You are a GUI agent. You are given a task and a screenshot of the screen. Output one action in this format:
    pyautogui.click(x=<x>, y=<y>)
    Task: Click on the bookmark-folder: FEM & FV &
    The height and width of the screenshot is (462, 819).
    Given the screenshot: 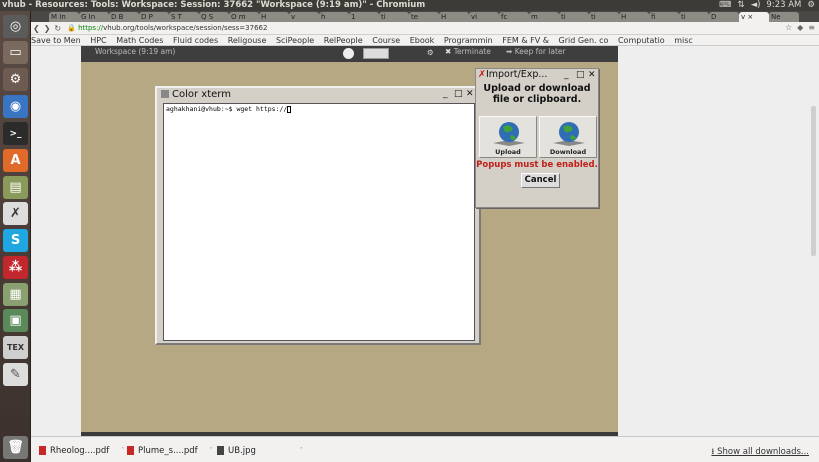 What is the action you would take?
    pyautogui.click(x=525, y=40)
    